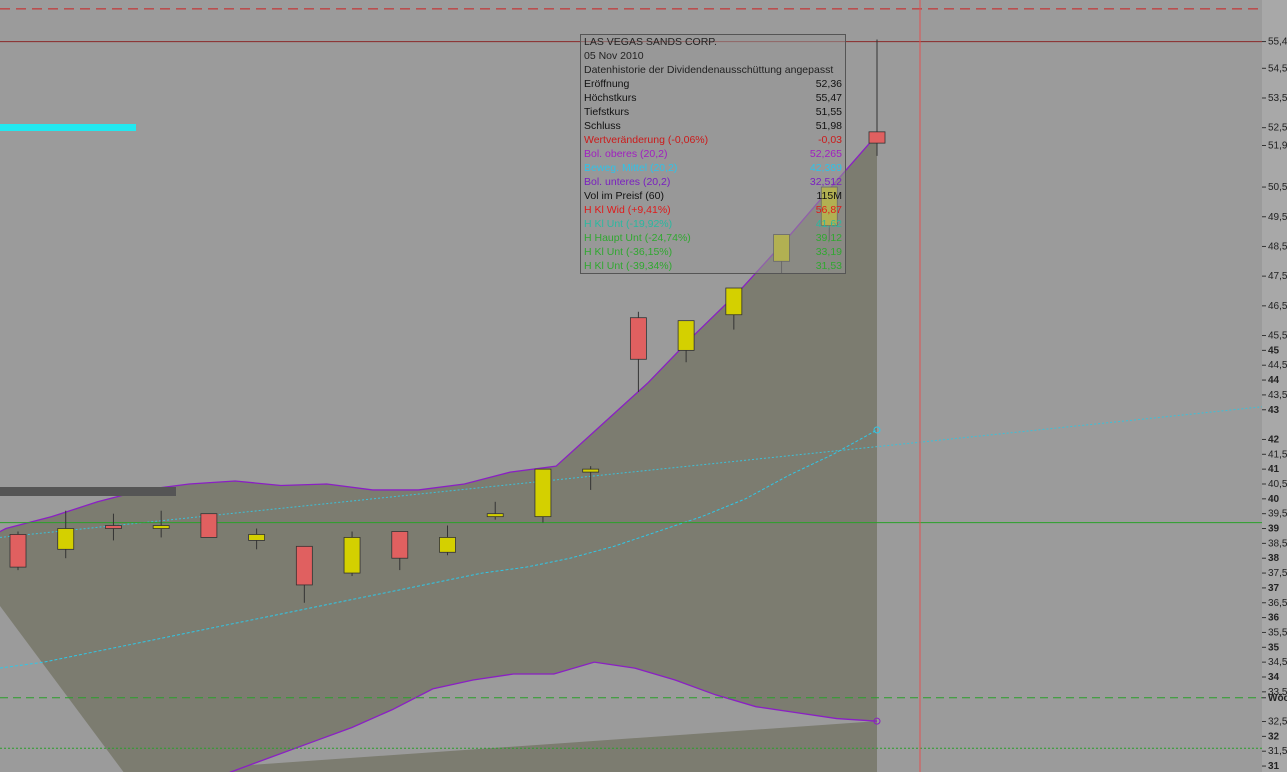  I want to click on price-axis-label: 47,5, so click(1277, 276).